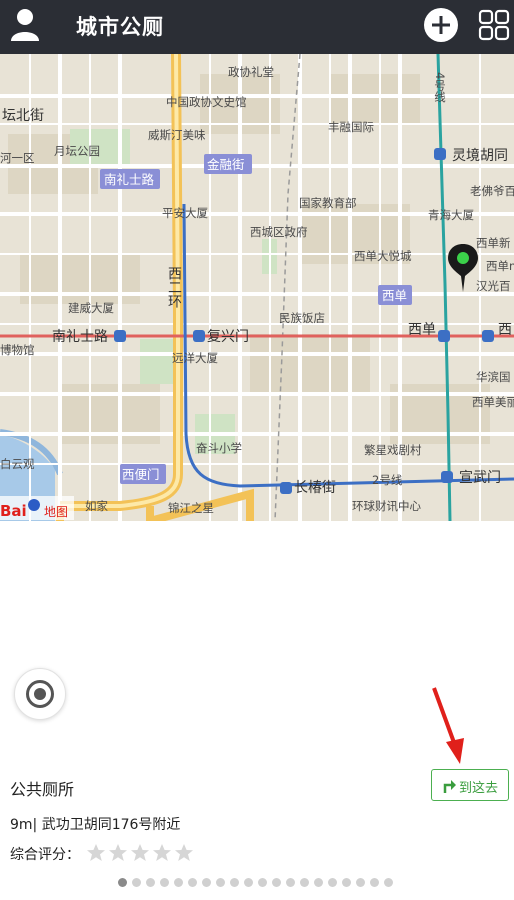 Image resolution: width=514 pixels, height=900 pixels. Describe the element at coordinates (23, 116) in the screenshot. I see `map-label: 坛北街` at that location.